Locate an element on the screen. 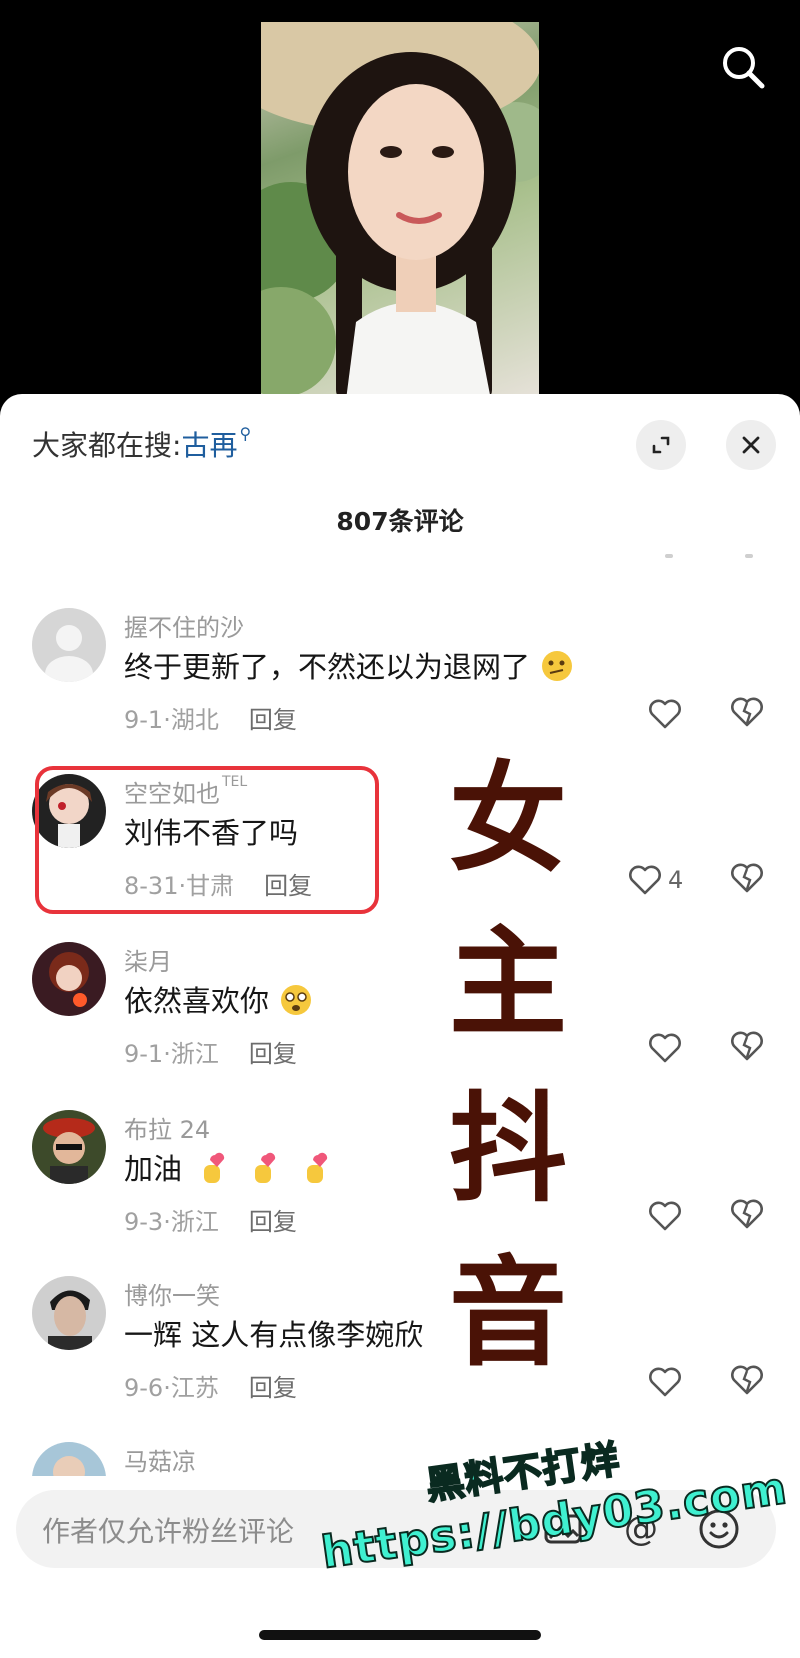 Image resolution: width=800 pixels, height=1658 pixels. comment-date: 9-3 is located at coordinates (144, 1222).